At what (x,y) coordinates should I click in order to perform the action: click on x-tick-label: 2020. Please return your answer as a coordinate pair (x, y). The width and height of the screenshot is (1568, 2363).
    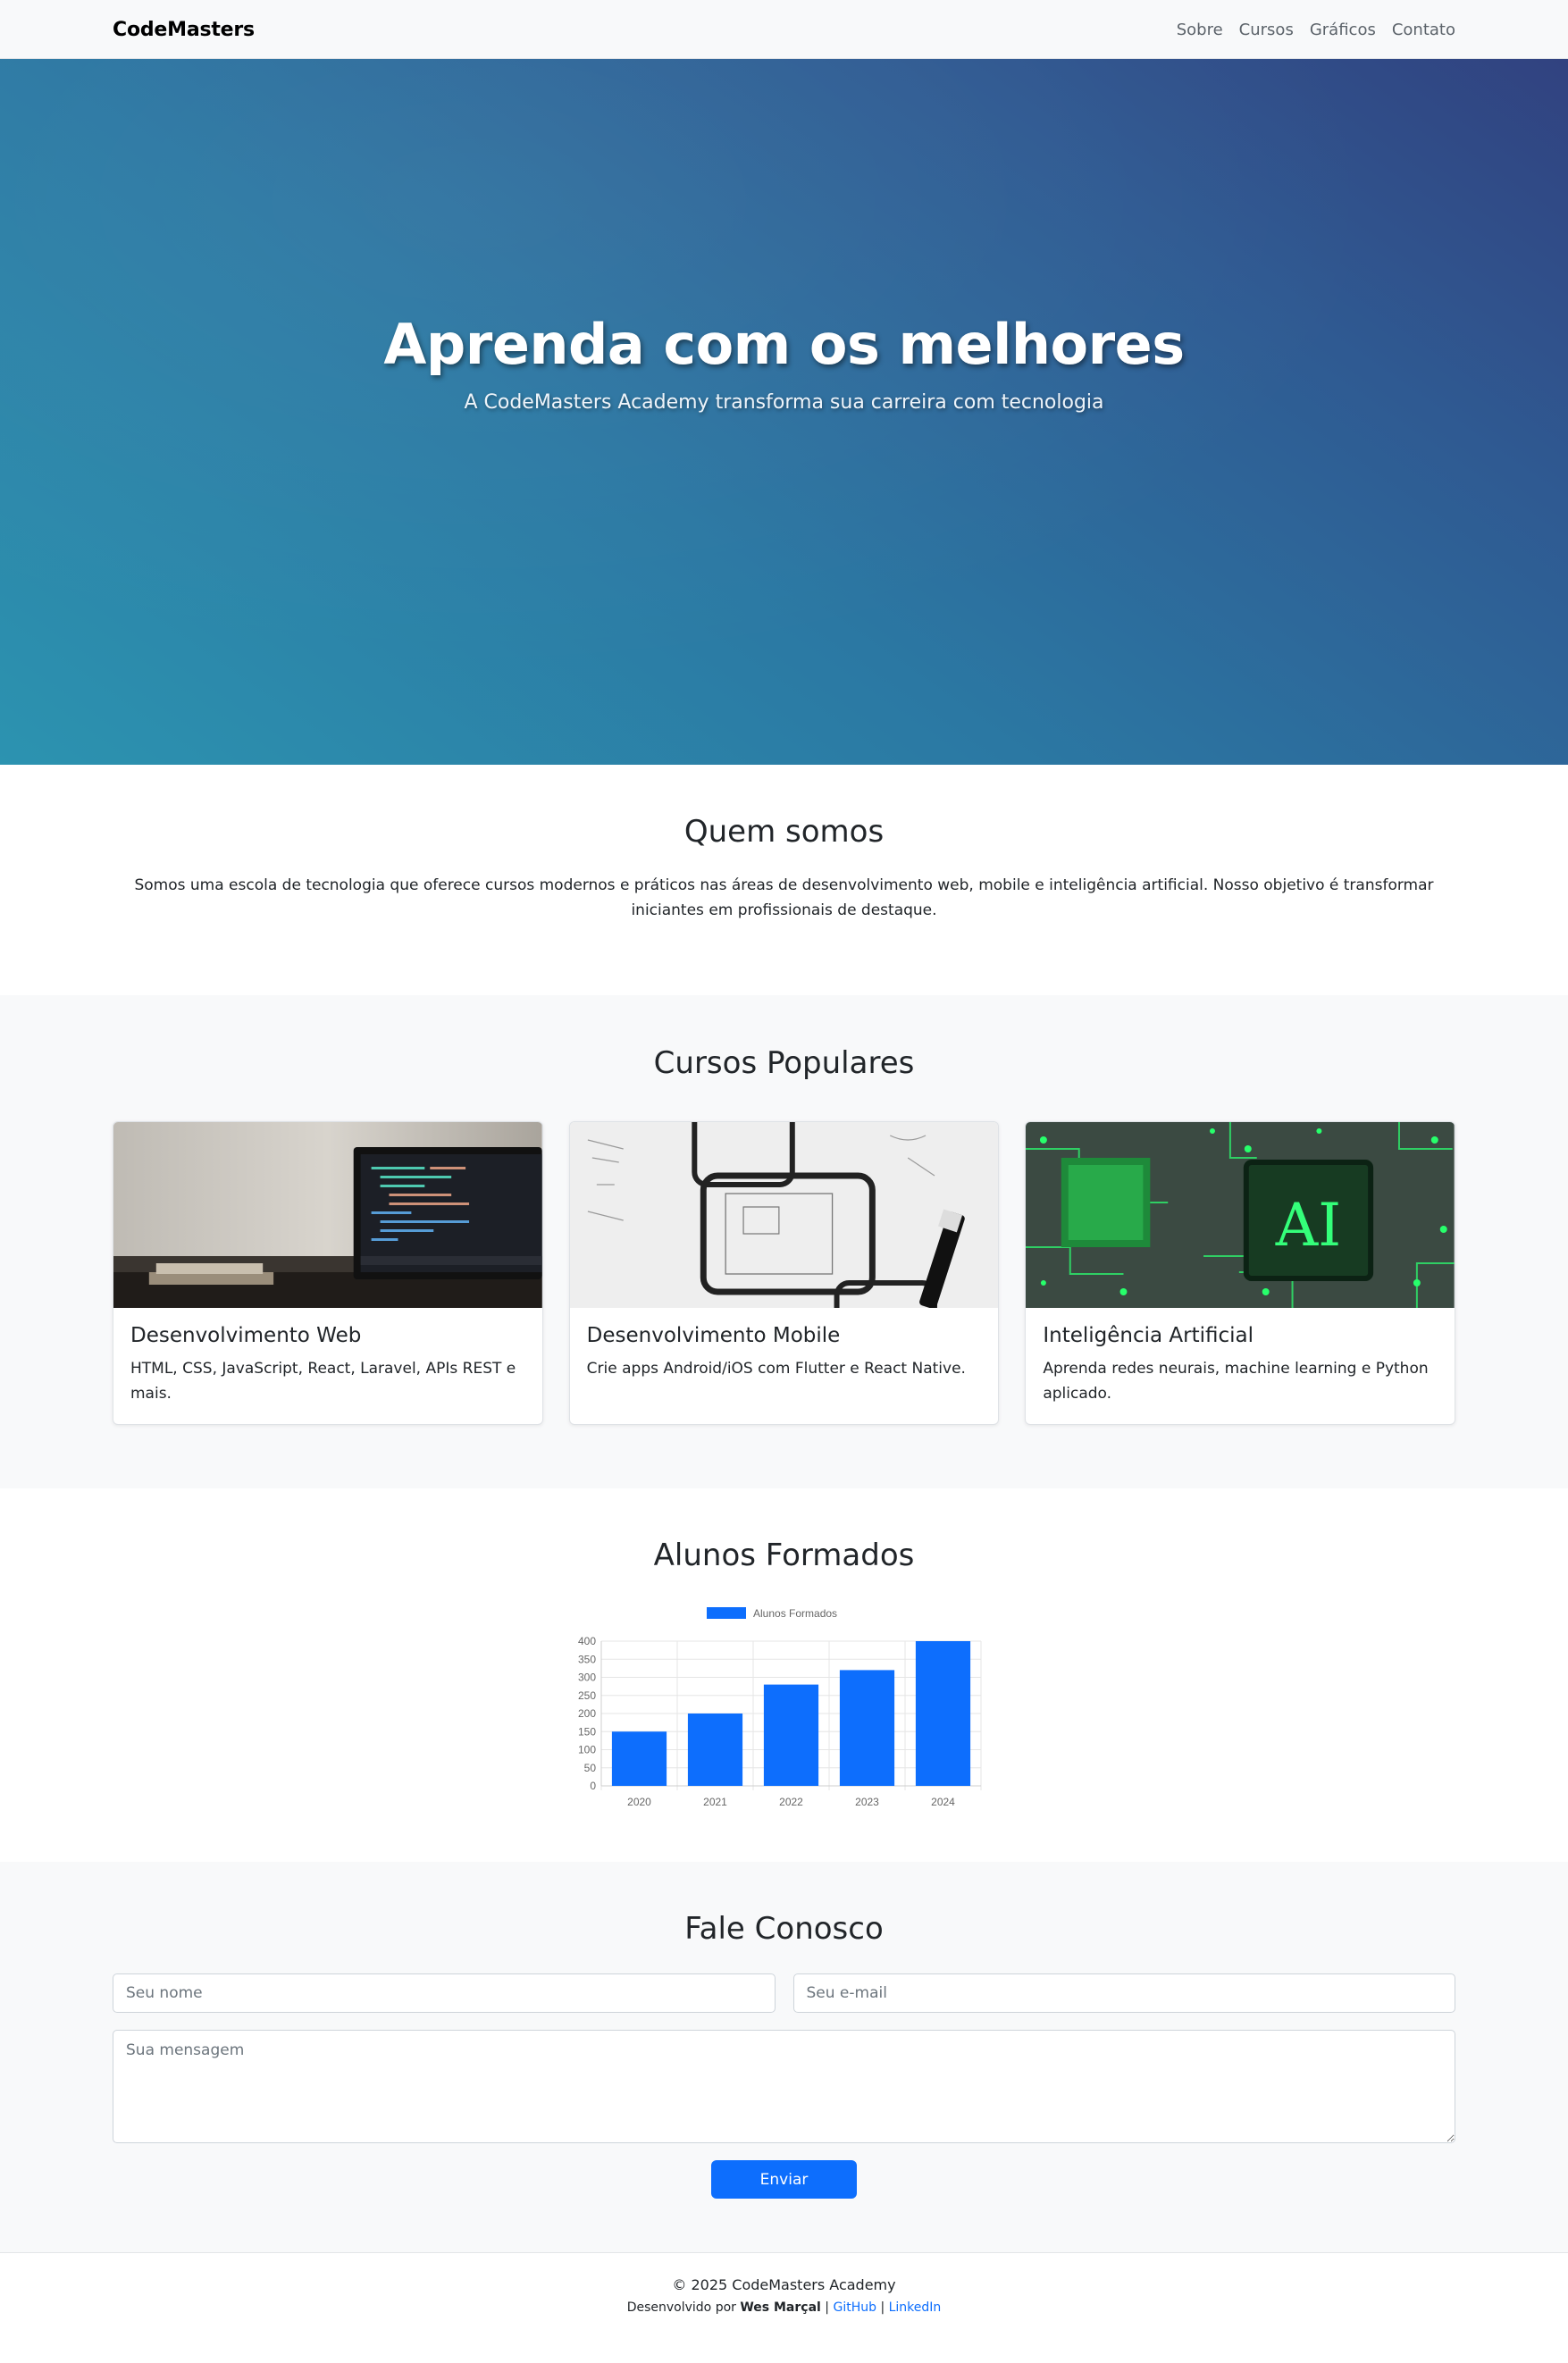
    Looking at the image, I should click on (639, 1802).